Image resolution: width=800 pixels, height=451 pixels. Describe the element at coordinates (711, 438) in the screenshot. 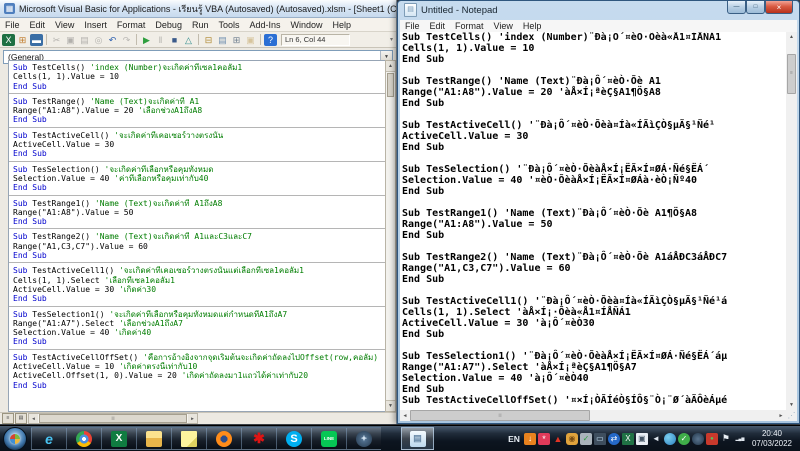

I see `chat-red-tray-icon: ●` at that location.